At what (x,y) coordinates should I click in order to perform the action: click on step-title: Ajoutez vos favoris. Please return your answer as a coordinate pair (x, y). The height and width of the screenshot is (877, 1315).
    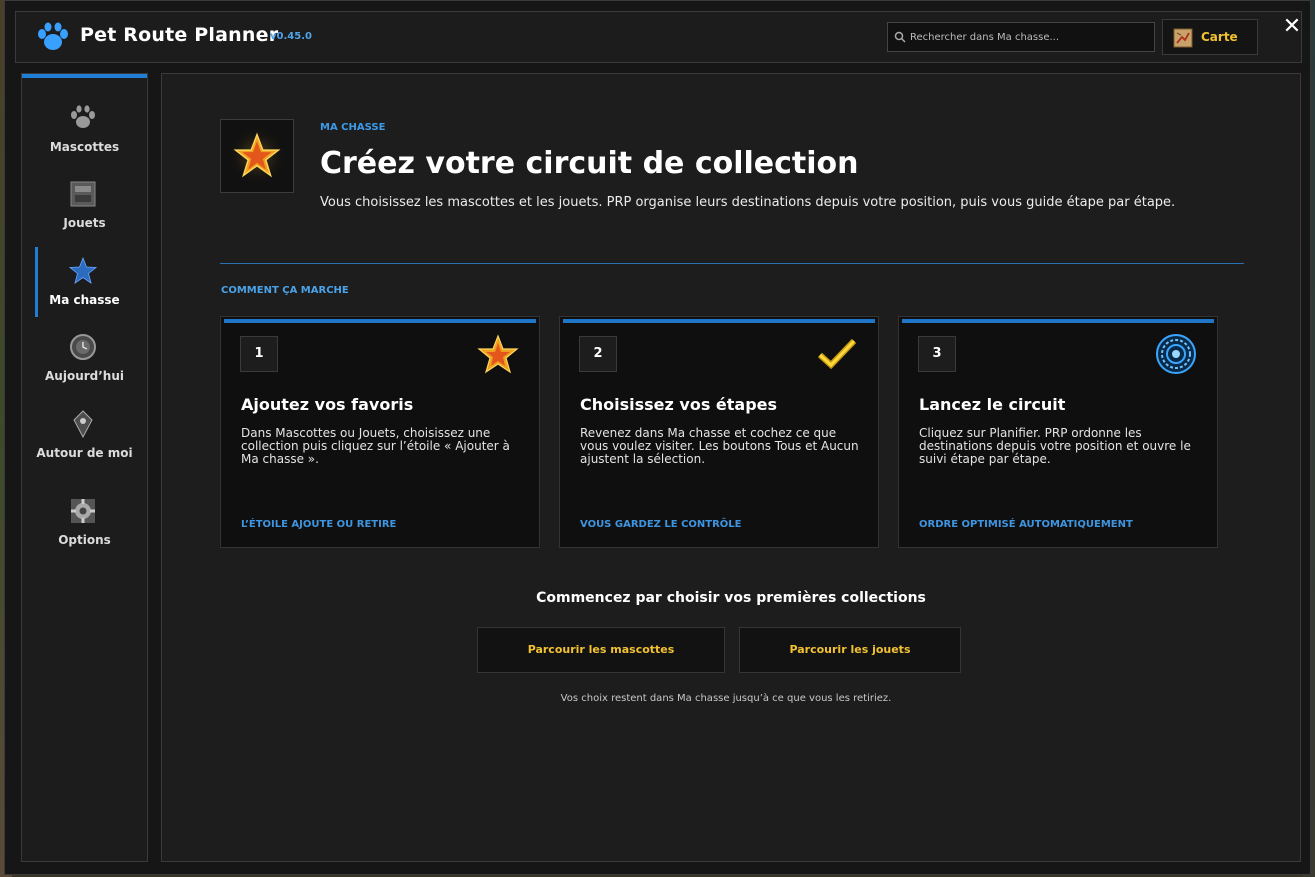
    Looking at the image, I should click on (327, 404).